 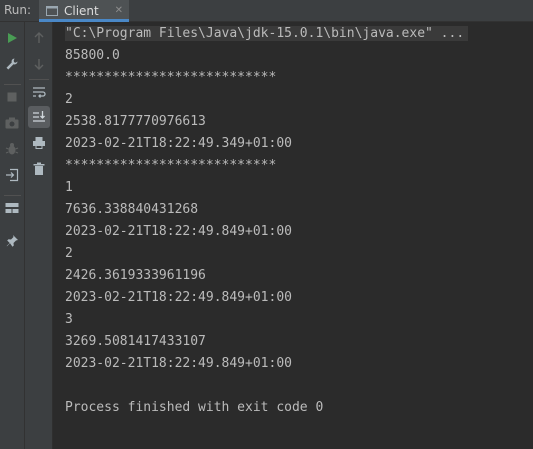 I want to click on camera-icon, so click(x=12, y=123).